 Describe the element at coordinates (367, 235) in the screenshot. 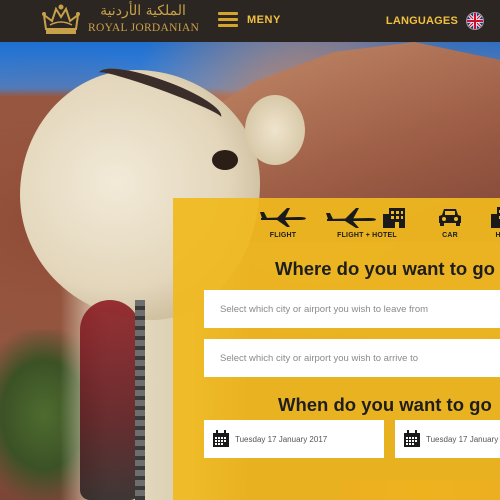

I see `tab-flight-hotel-label: FLIGHT + HOTEL` at that location.